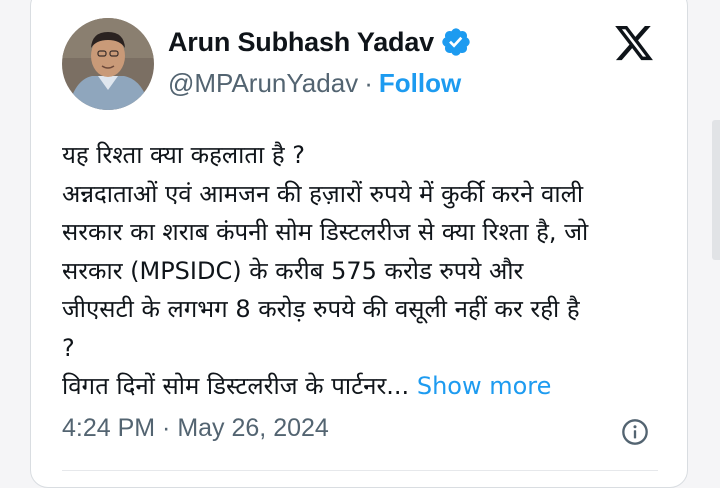  Describe the element at coordinates (263, 83) in the screenshot. I see `author-handle: @MPArunYadav` at that location.